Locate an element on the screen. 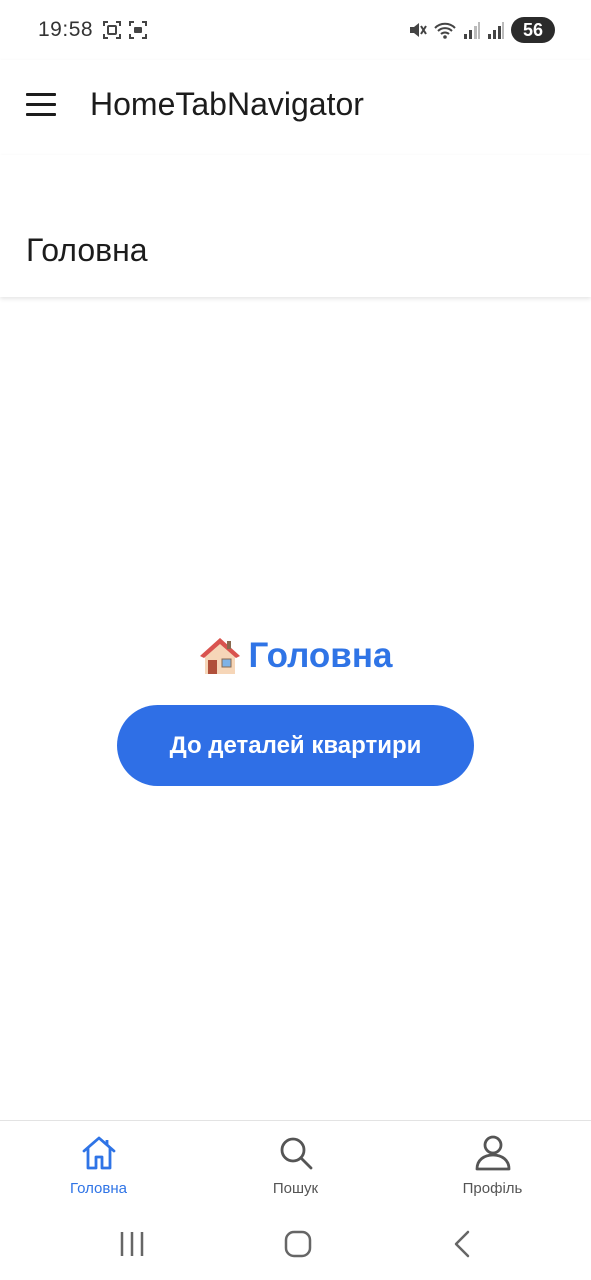  tab-search-label: Пошук is located at coordinates (295, 1188).